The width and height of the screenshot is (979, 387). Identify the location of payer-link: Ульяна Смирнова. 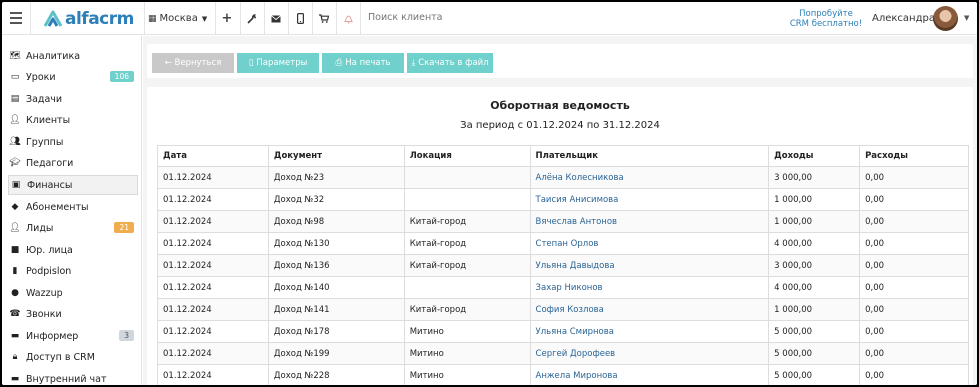
(575, 332).